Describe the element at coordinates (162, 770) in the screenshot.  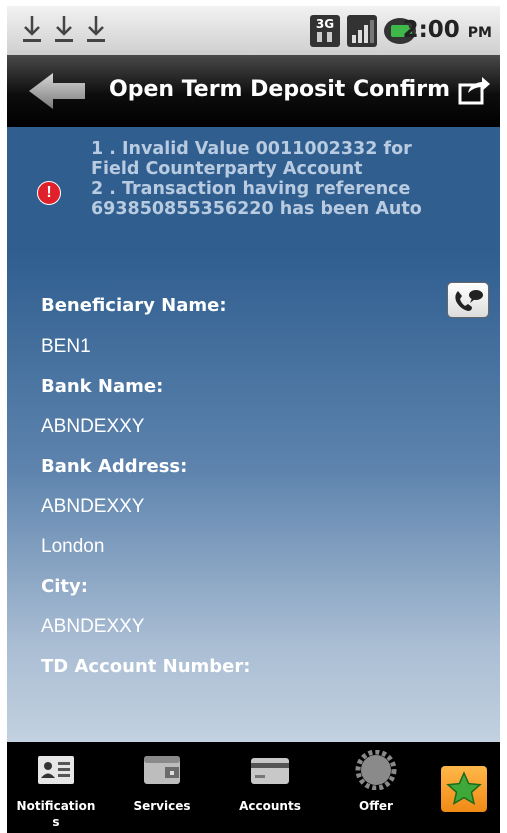
I see `wallet-icon` at that location.